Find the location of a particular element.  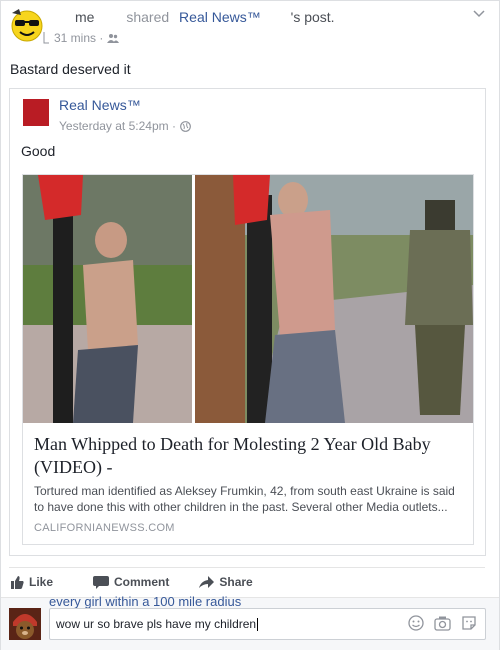

shared-word: shared is located at coordinates (148, 17).